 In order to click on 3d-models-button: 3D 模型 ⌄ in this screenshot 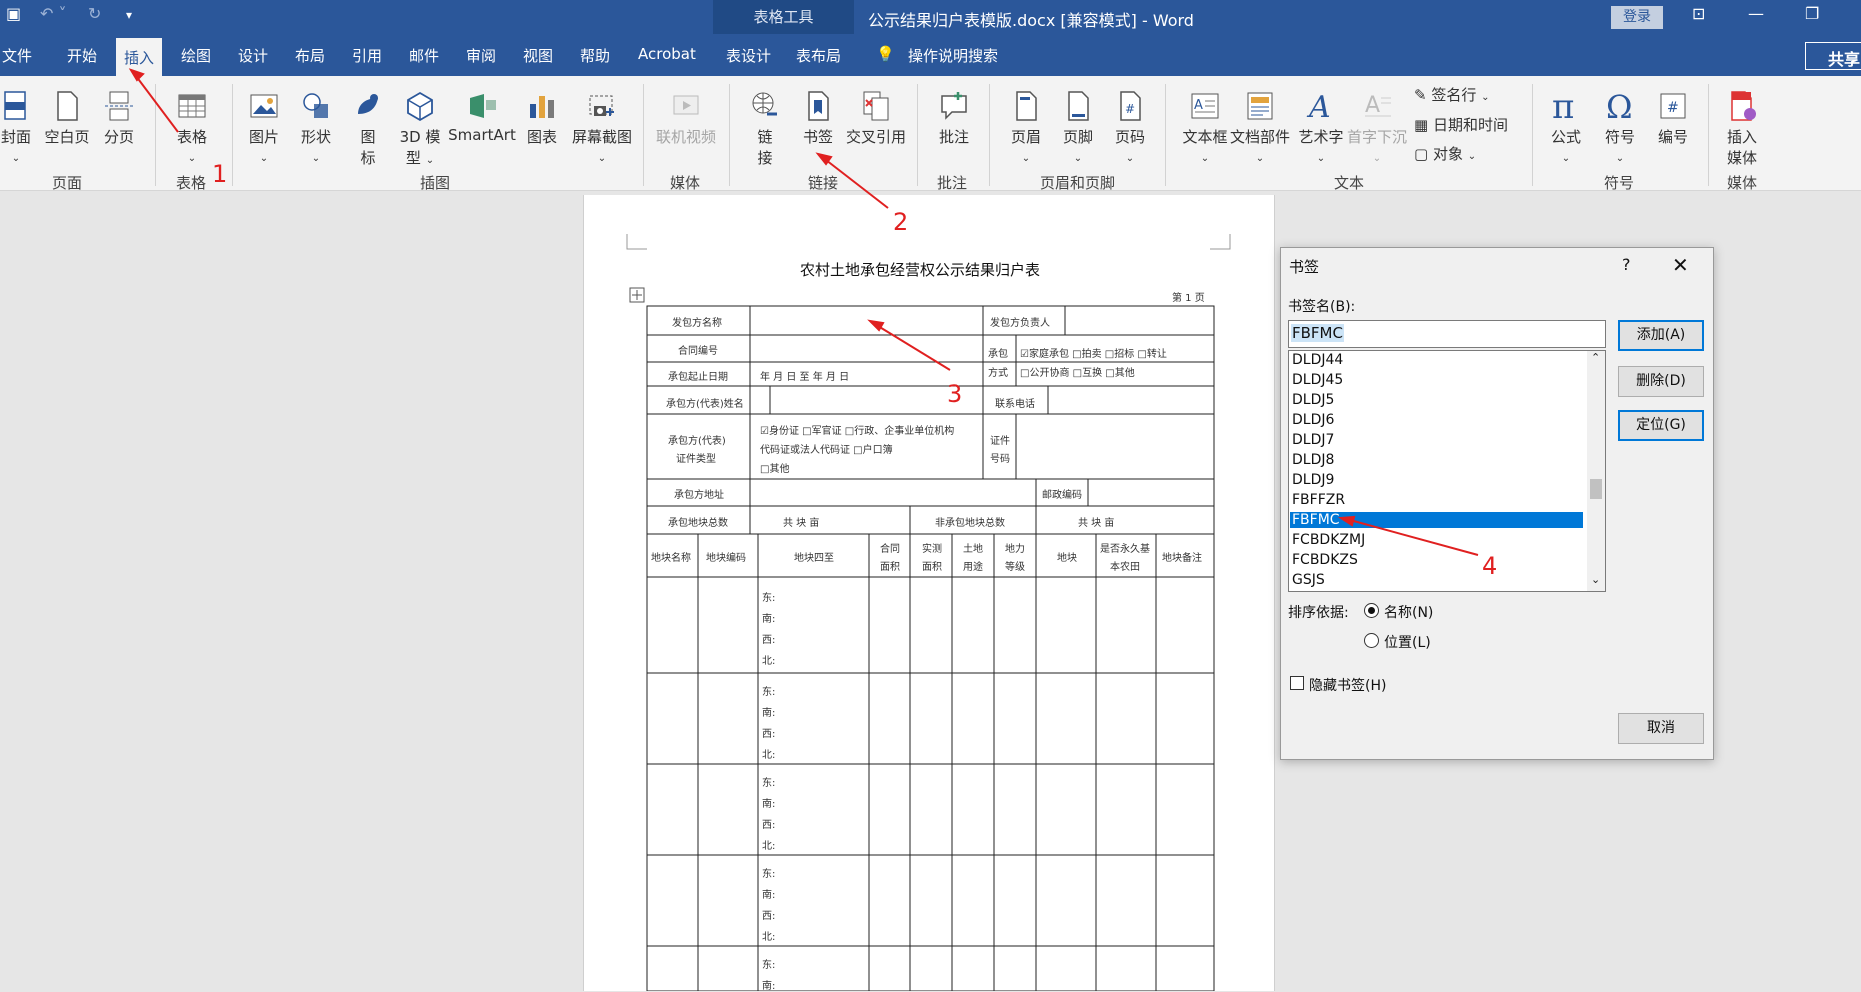, I will do `click(420, 129)`.